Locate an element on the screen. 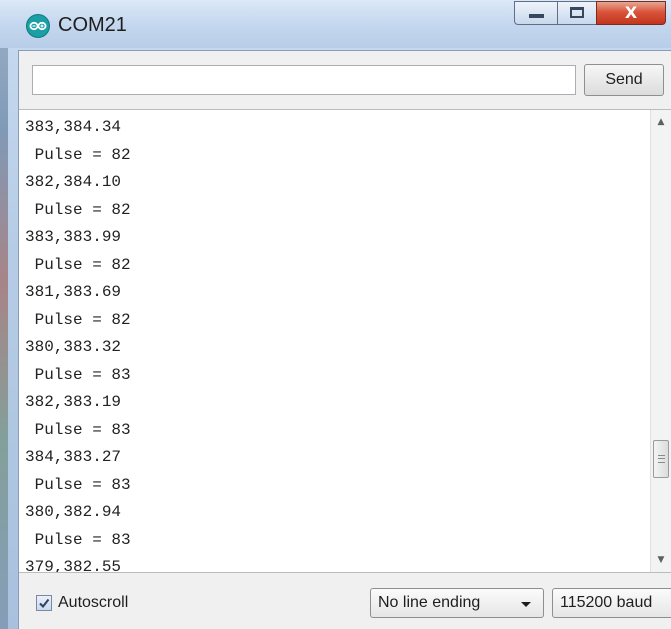 The height and width of the screenshot is (629, 671). serial-output-line: 379,382.55 is located at coordinates (73, 565).